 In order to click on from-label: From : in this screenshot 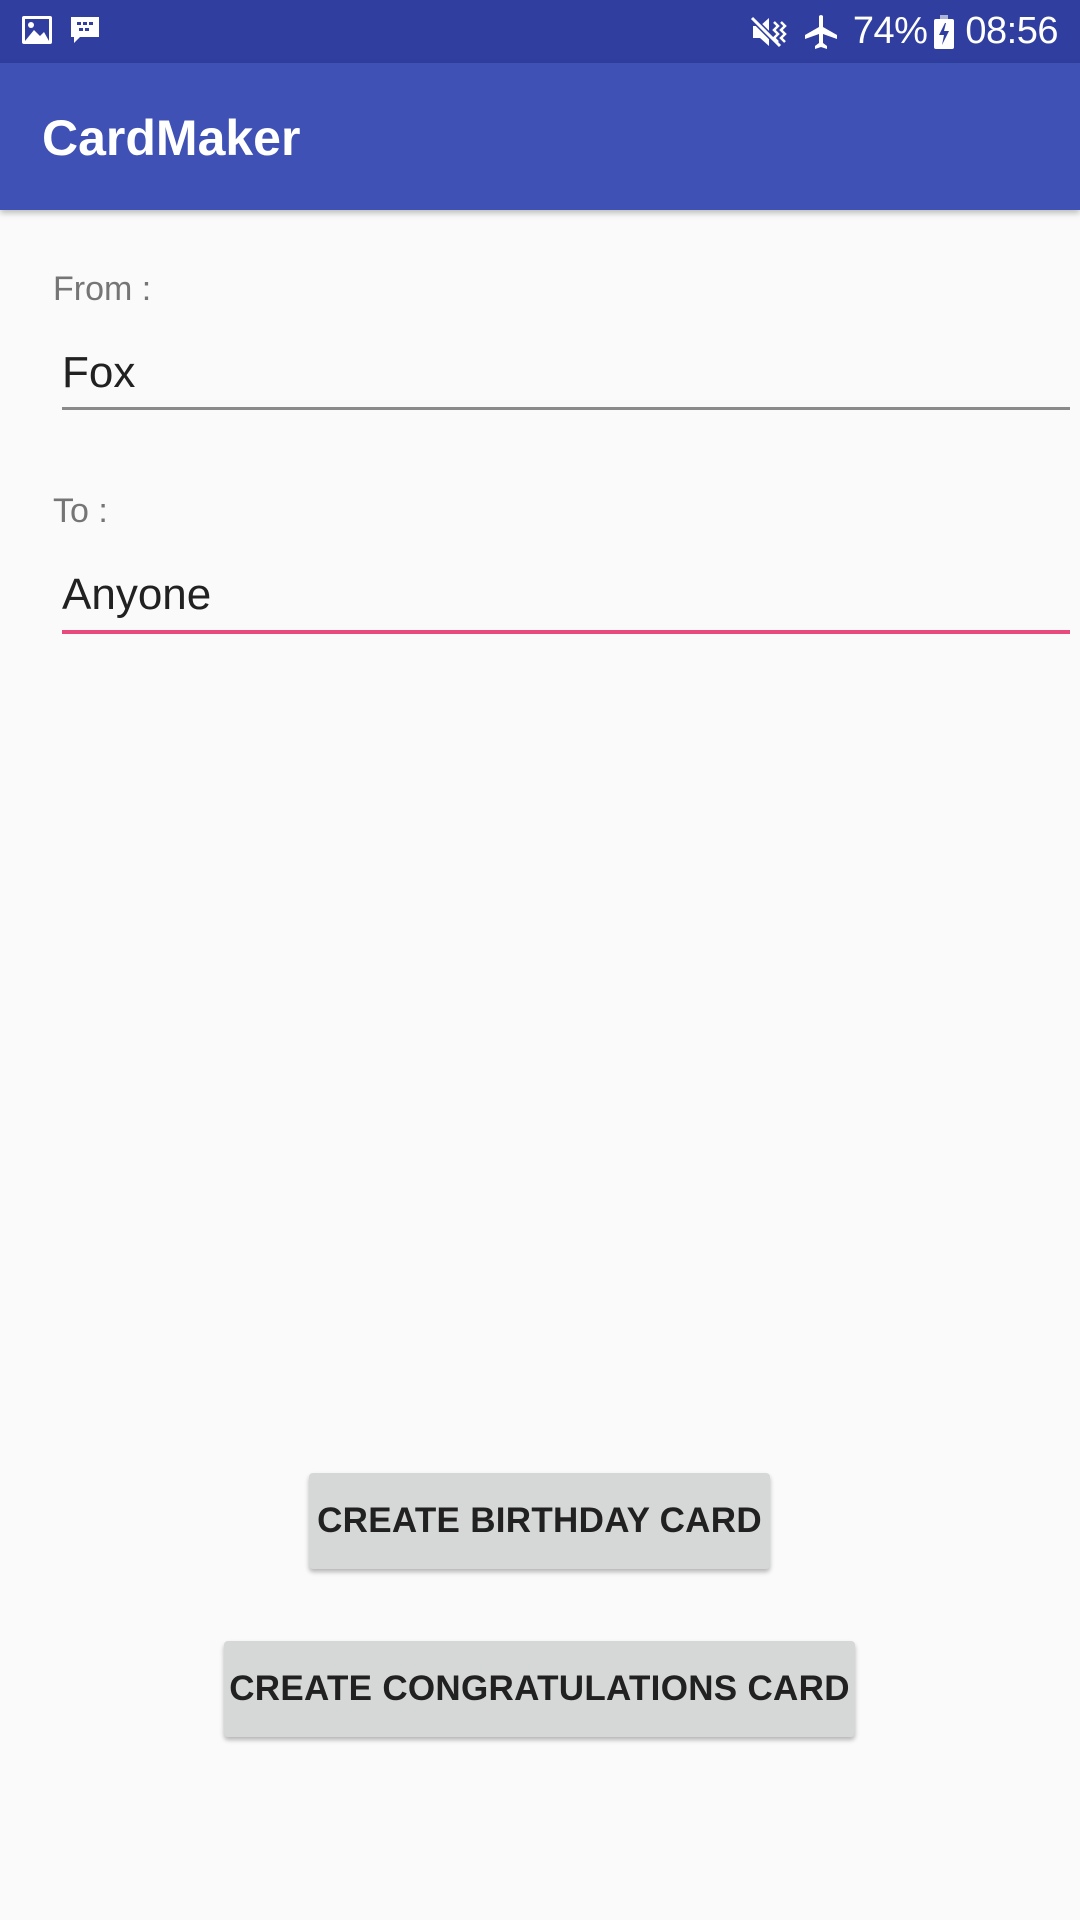, I will do `click(102, 289)`.